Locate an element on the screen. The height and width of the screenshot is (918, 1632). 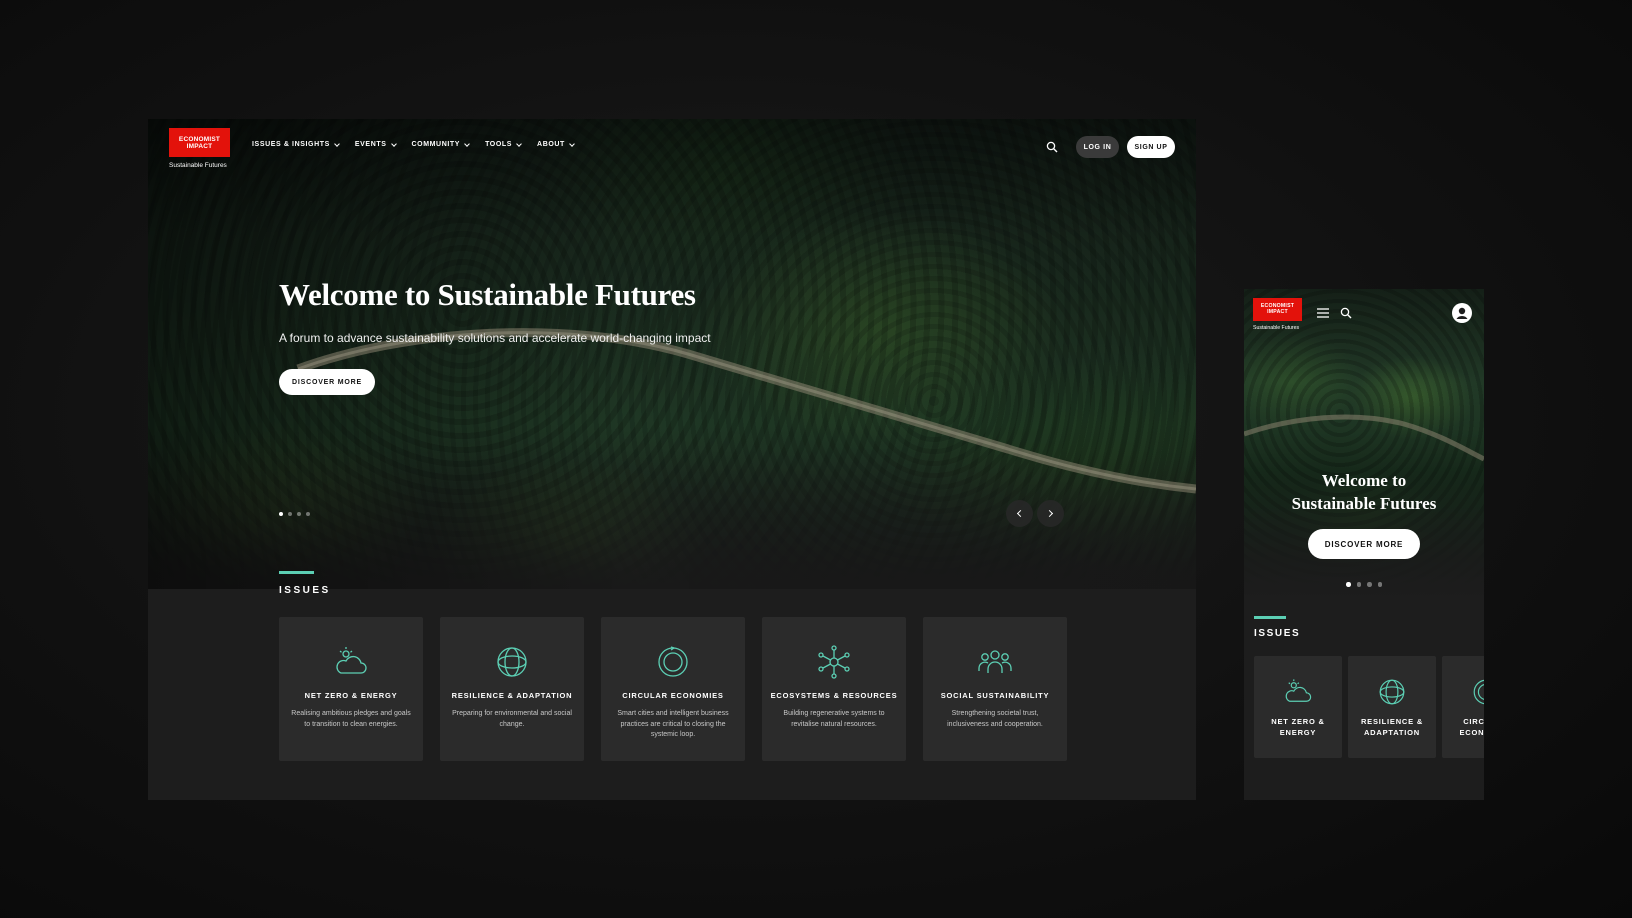
title-line-1: Welcome to is located at coordinates (1364, 480).